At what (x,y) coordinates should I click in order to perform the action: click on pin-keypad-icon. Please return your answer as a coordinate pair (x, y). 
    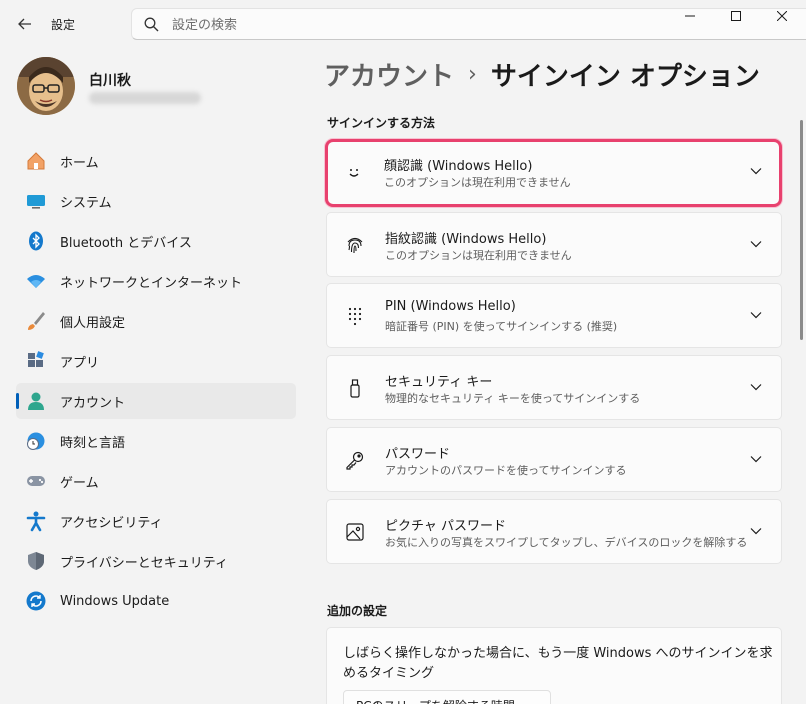
    Looking at the image, I should click on (355, 316).